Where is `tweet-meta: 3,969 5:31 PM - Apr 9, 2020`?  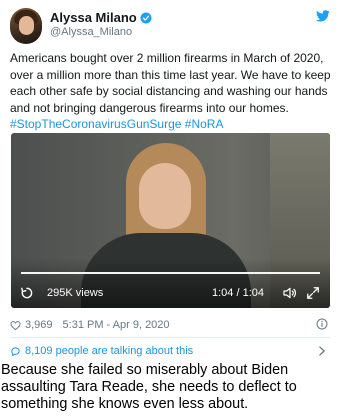
tweet-meta: 3,969 5:31 PM - Apr 9, 2020 is located at coordinates (170, 325).